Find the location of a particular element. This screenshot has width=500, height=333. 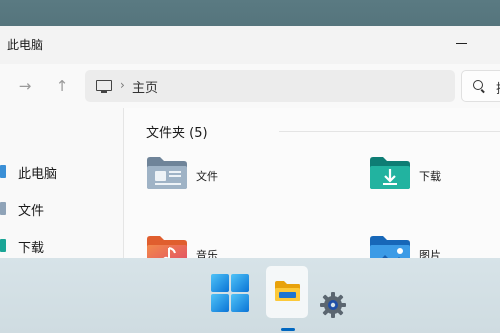

folder-pictures: 图片 is located at coordinates (434, 246).